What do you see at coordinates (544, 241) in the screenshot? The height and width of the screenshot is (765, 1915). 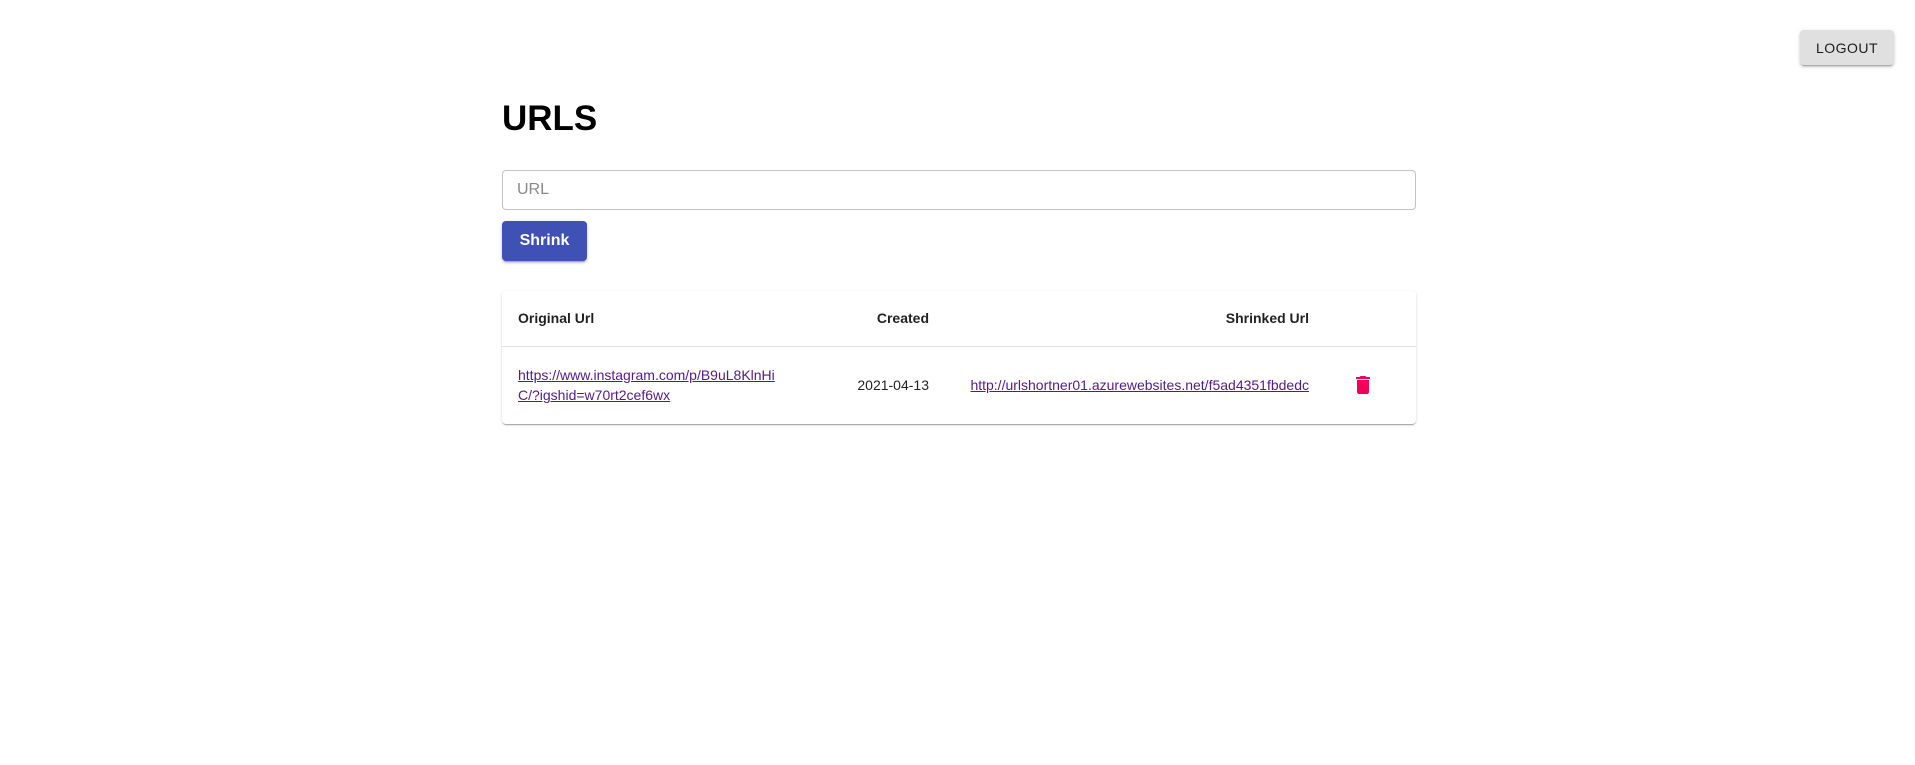 I see `shrink-button: Shrink` at bounding box center [544, 241].